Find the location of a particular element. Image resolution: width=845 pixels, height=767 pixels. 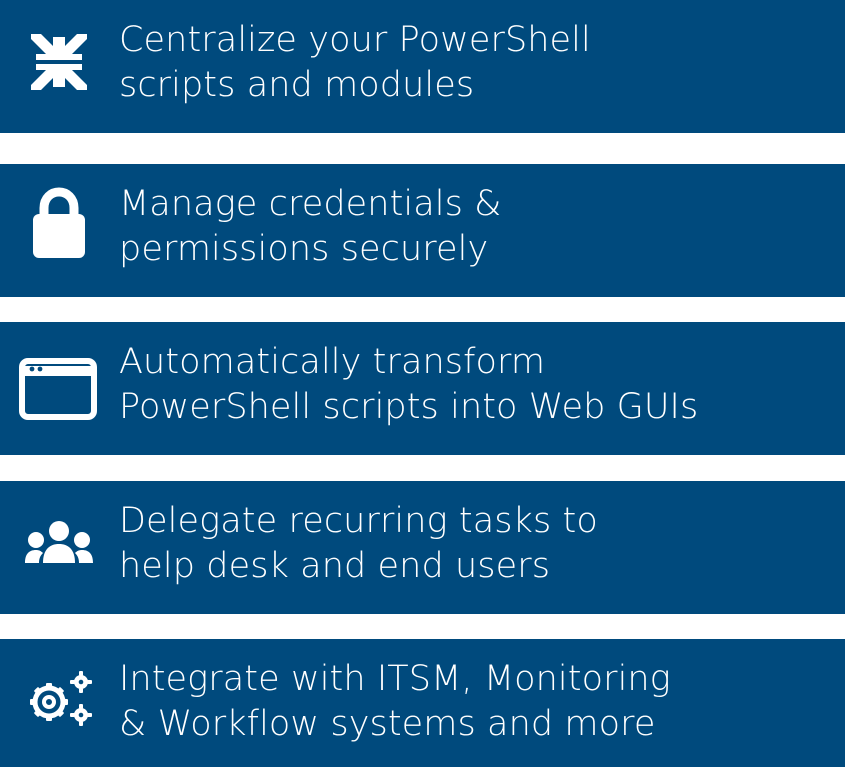

gears-icon is located at coordinates (59, 699).